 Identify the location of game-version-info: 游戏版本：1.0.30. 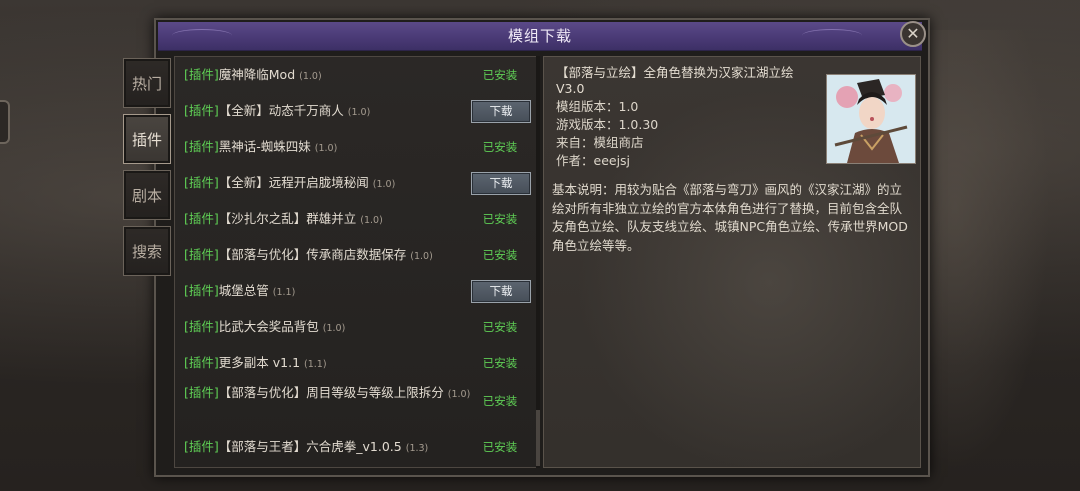
(607, 124).